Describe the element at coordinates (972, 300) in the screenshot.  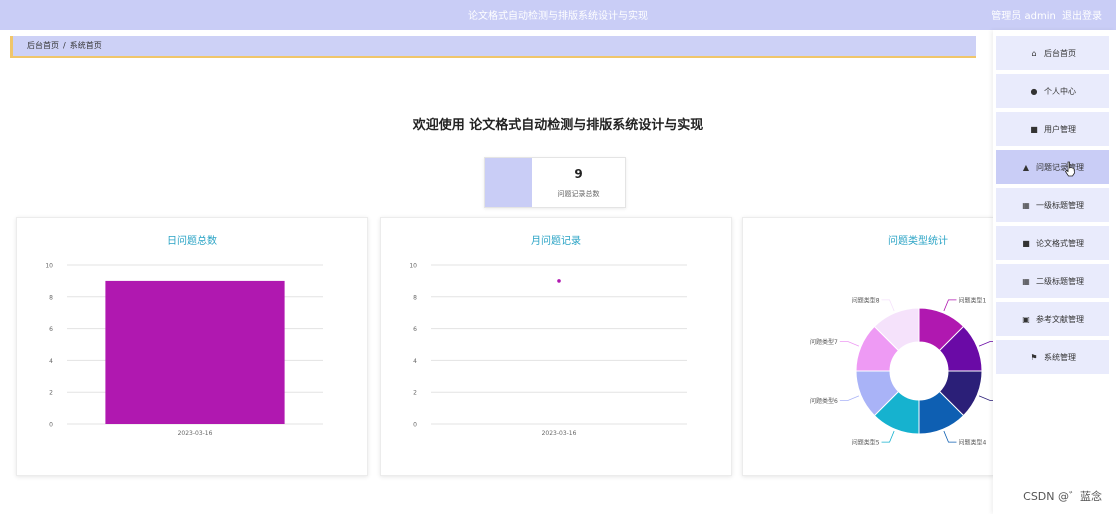
I see `pie-label: 问题类型1` at that location.